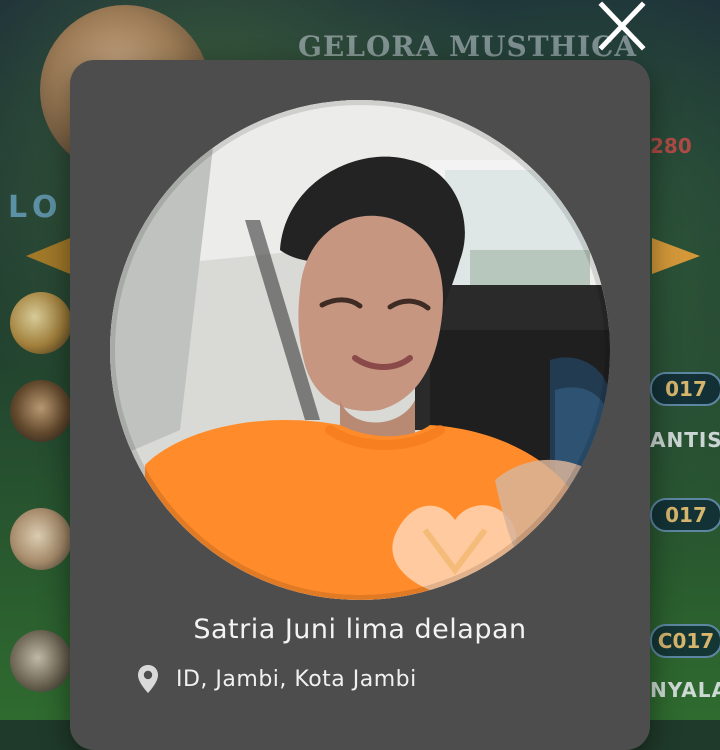  Describe the element at coordinates (468, 46) in the screenshot. I see `background-title: GELORA MUSTHICA` at that location.